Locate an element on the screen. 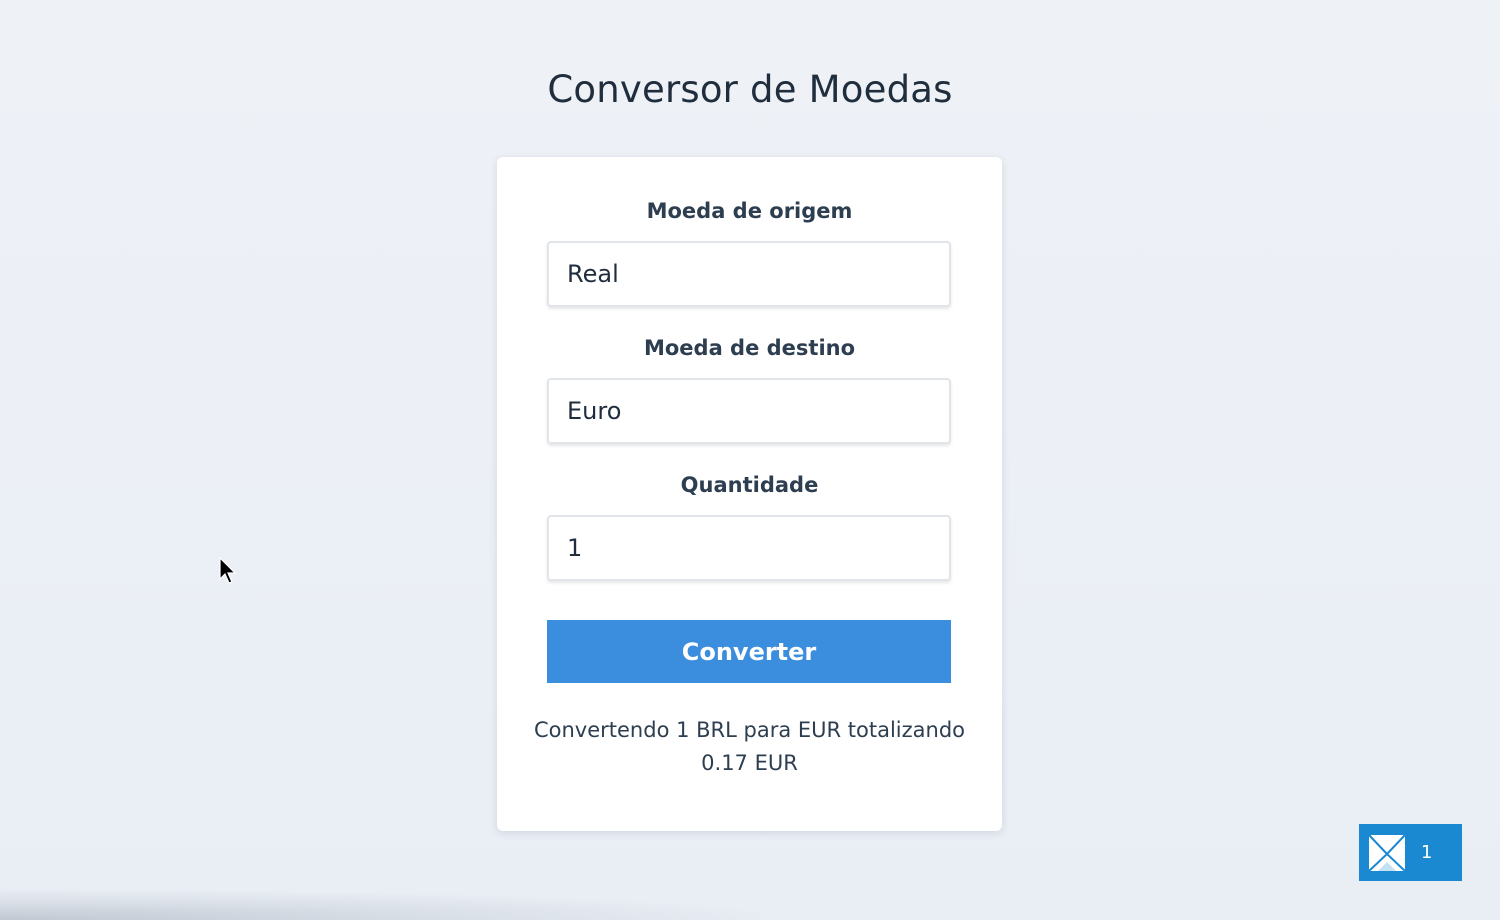 The width and height of the screenshot is (1500, 920). page-title: Conversor de Moedas is located at coordinates (750, 89).